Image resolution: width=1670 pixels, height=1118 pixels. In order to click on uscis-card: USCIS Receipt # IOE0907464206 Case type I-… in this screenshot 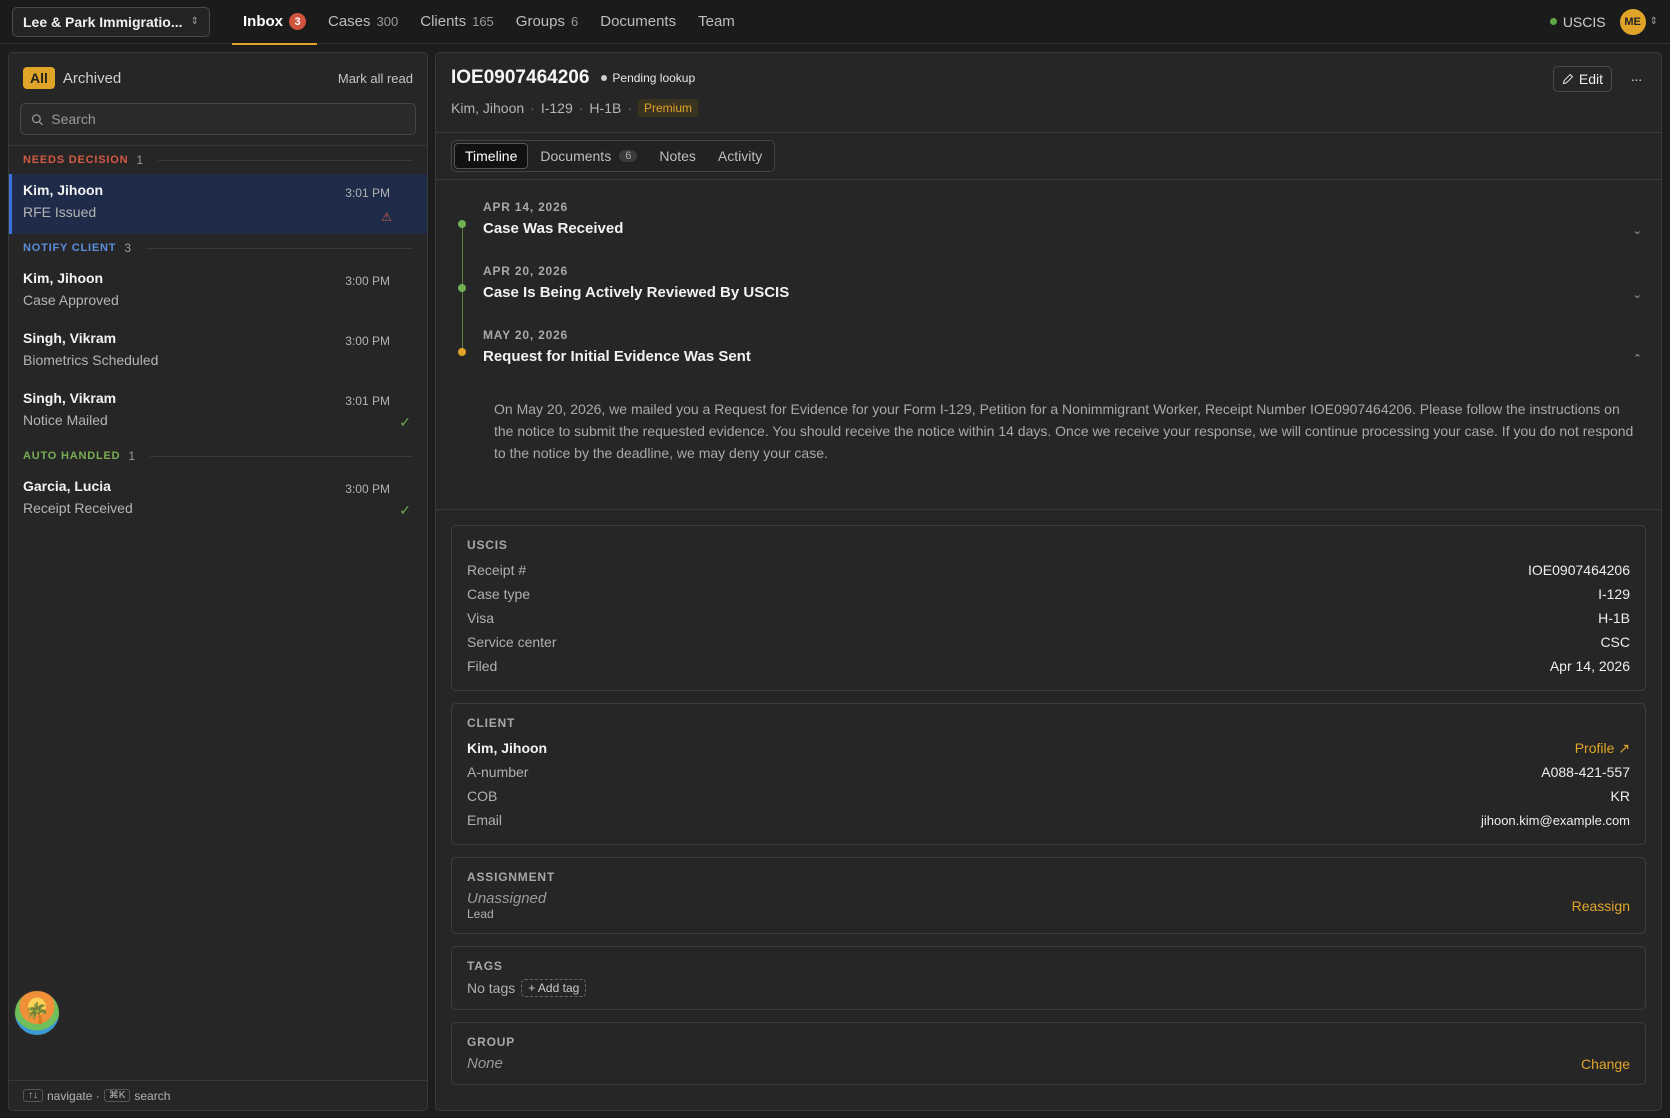, I will do `click(1048, 608)`.